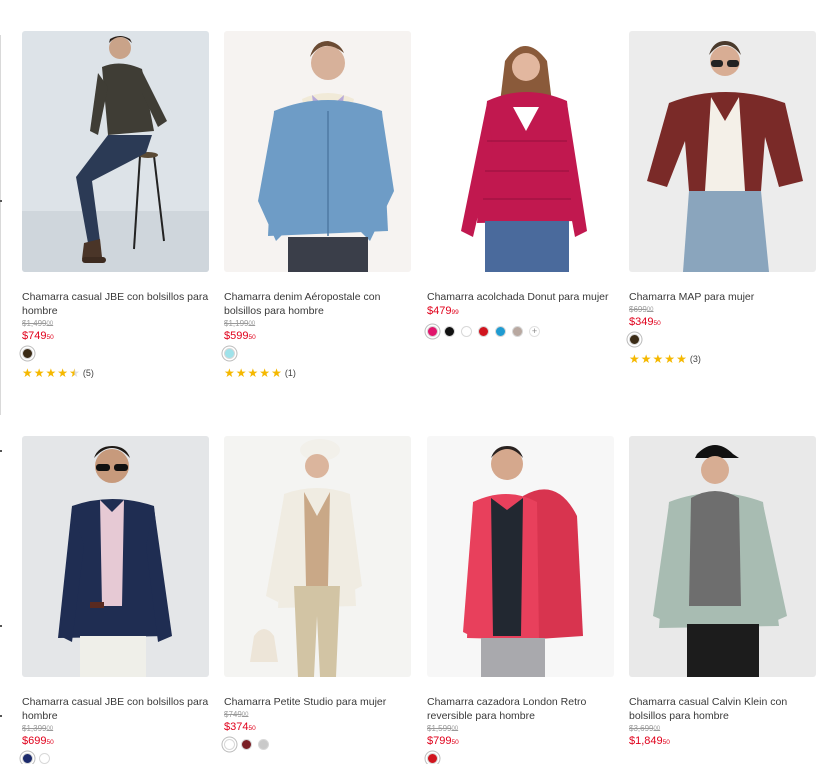 This screenshot has width=825, height=764. I want to click on product-title: Chamarra MAP para mujer, so click(722, 297).